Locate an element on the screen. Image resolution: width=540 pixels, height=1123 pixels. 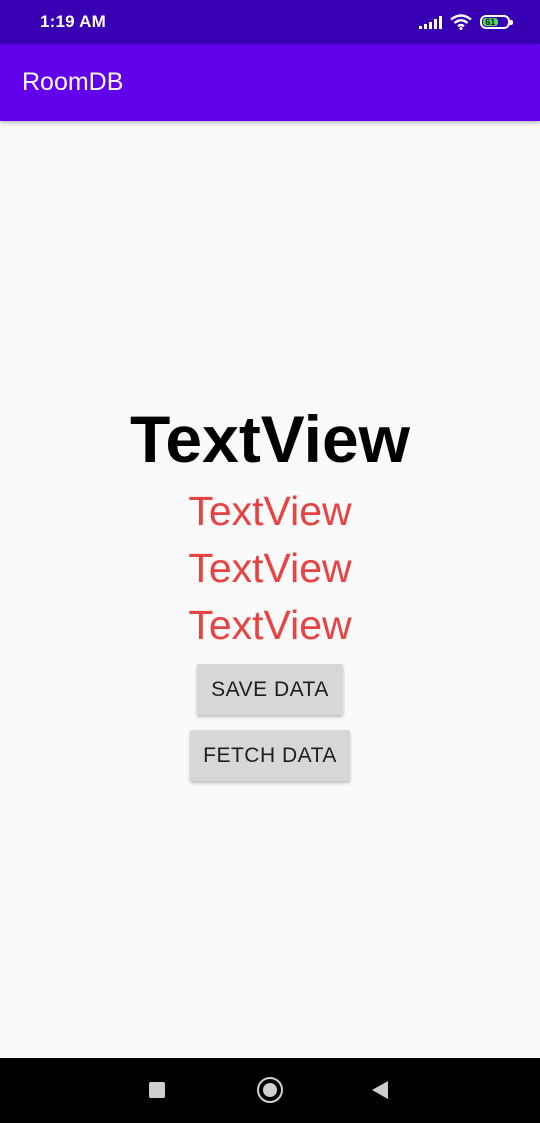
back-button is located at coordinates (380, 1090).